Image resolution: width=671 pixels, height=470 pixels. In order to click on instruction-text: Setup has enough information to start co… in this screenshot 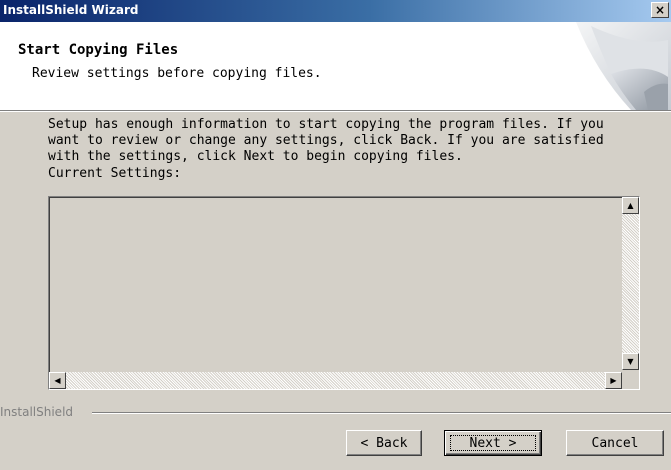, I will do `click(326, 140)`.